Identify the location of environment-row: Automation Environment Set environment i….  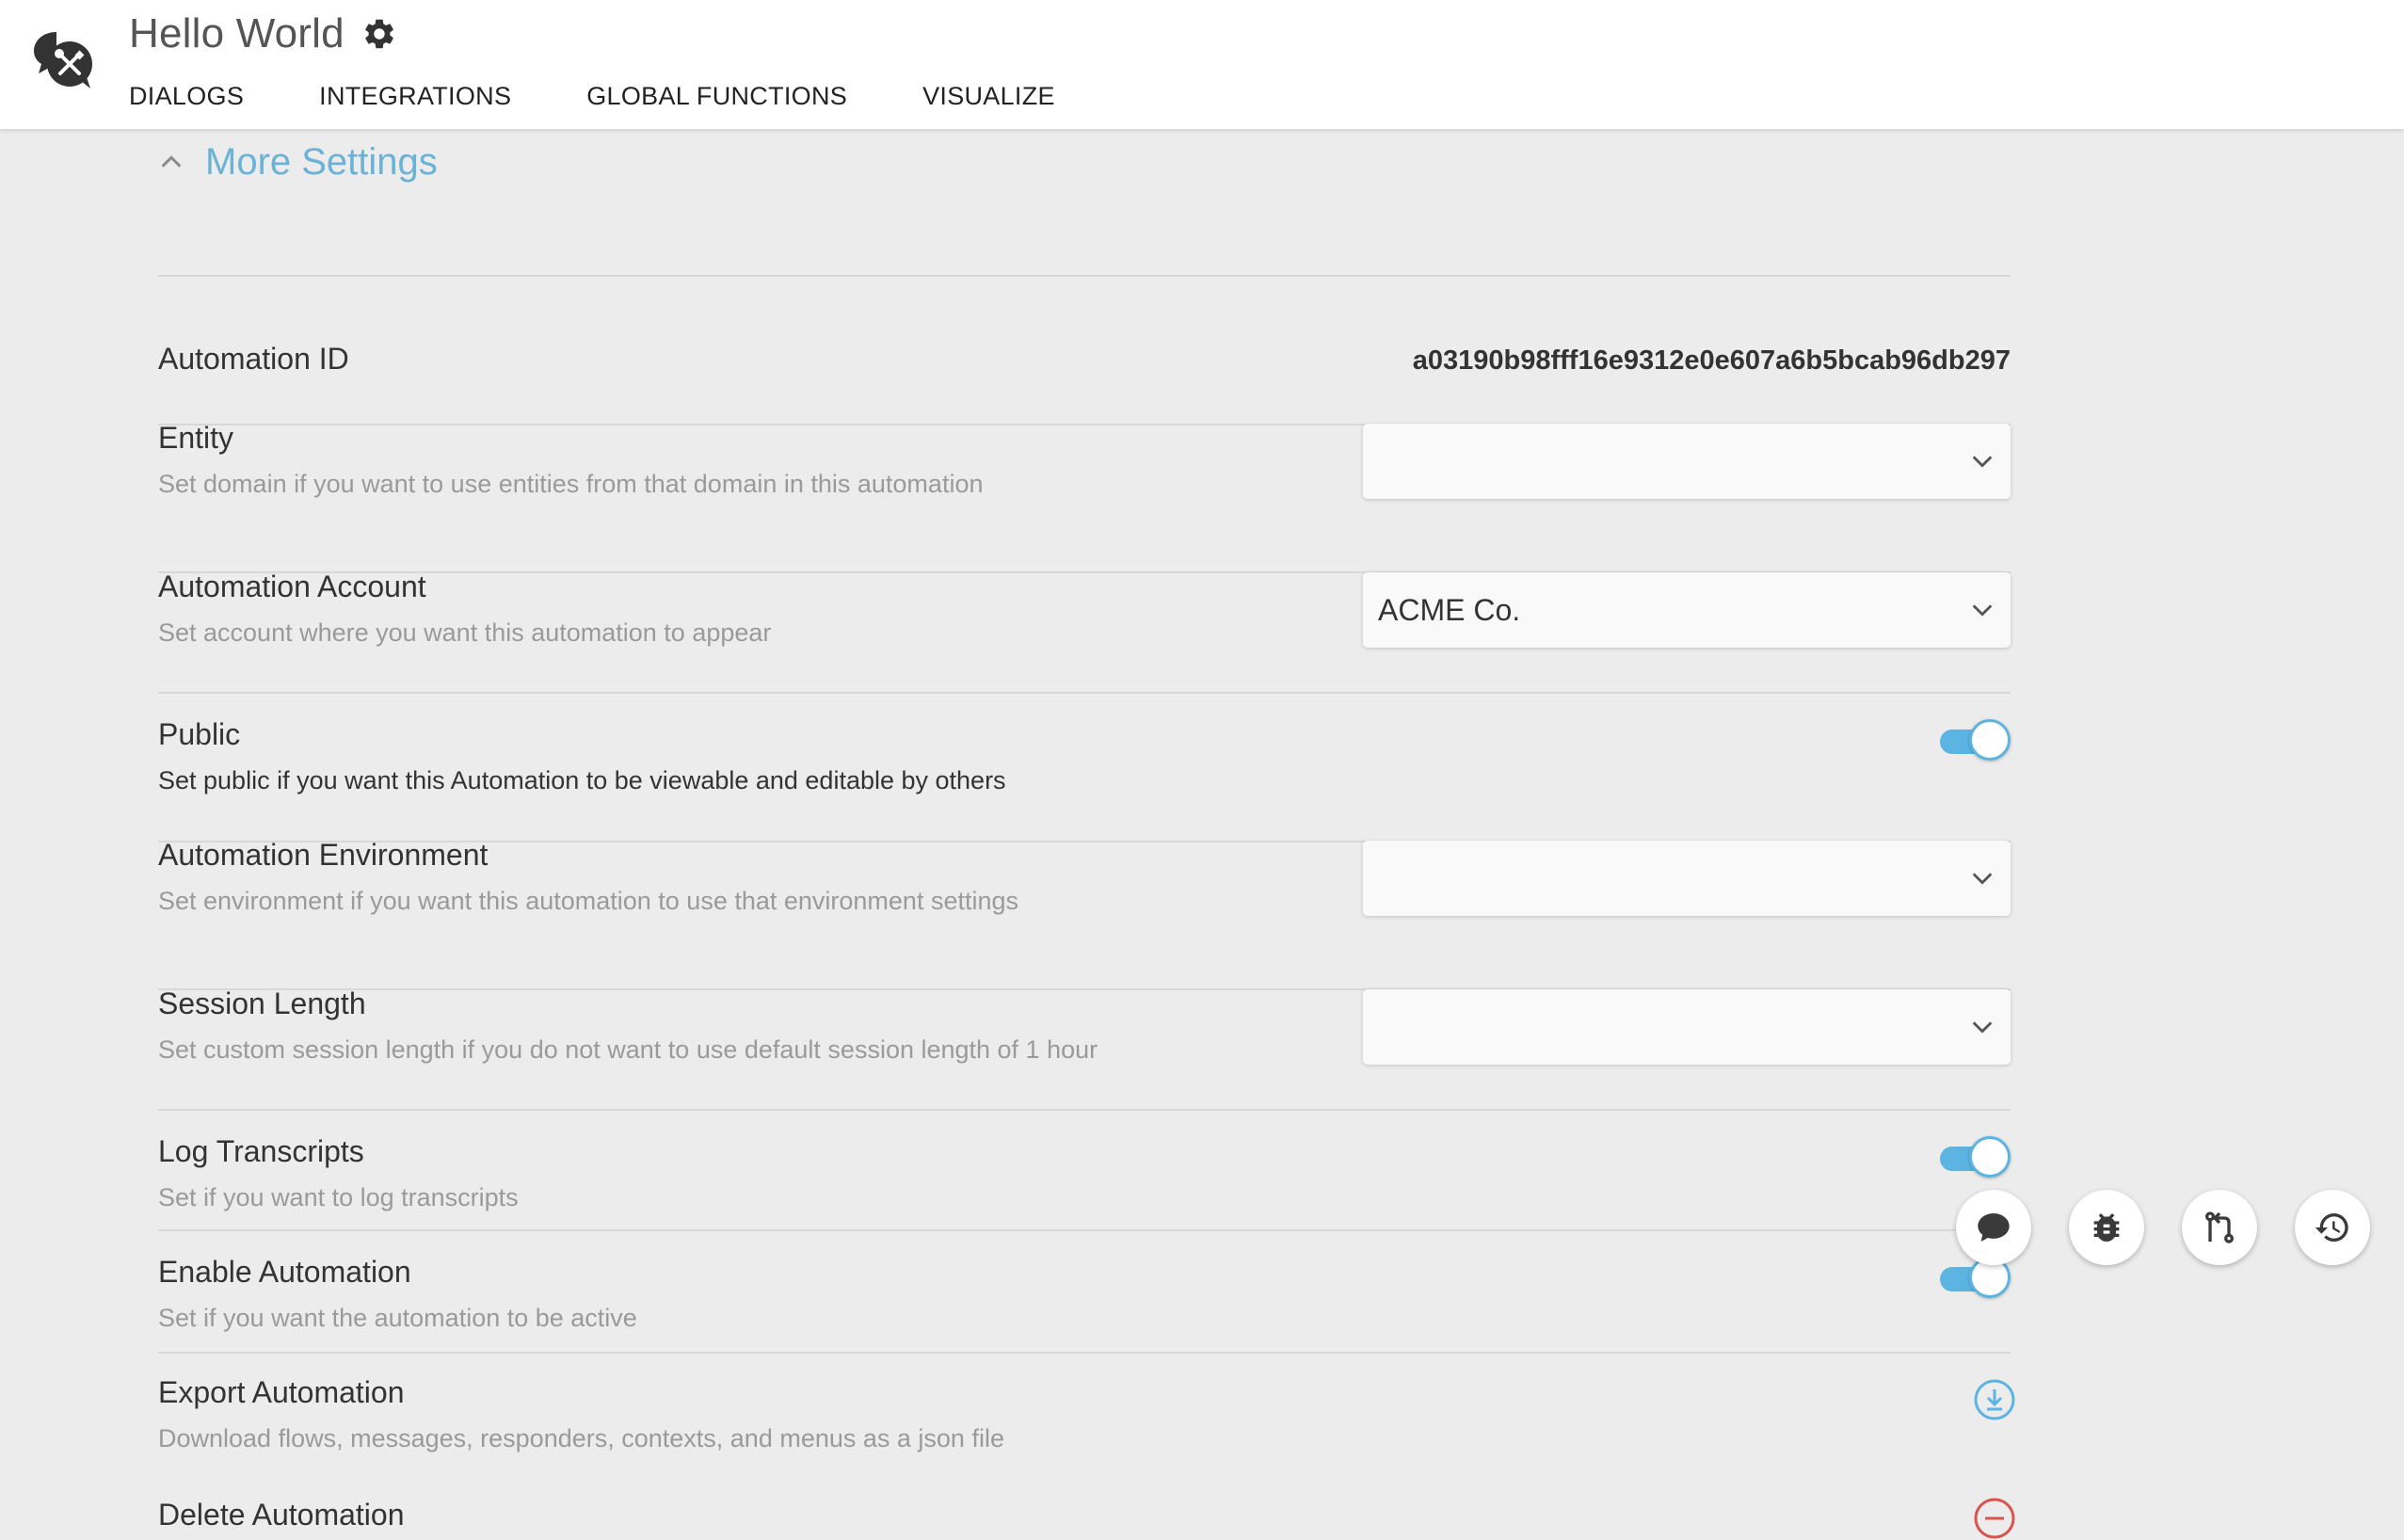
(1084, 805).